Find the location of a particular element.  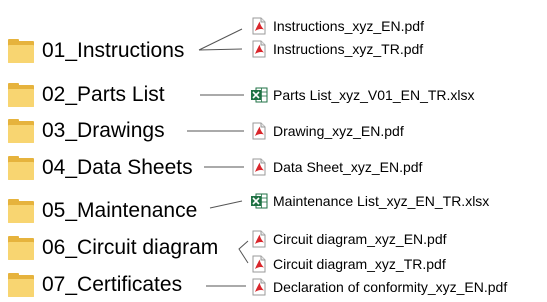

file-name: Circuit diagram_xyz_TR.pdf is located at coordinates (359, 264).